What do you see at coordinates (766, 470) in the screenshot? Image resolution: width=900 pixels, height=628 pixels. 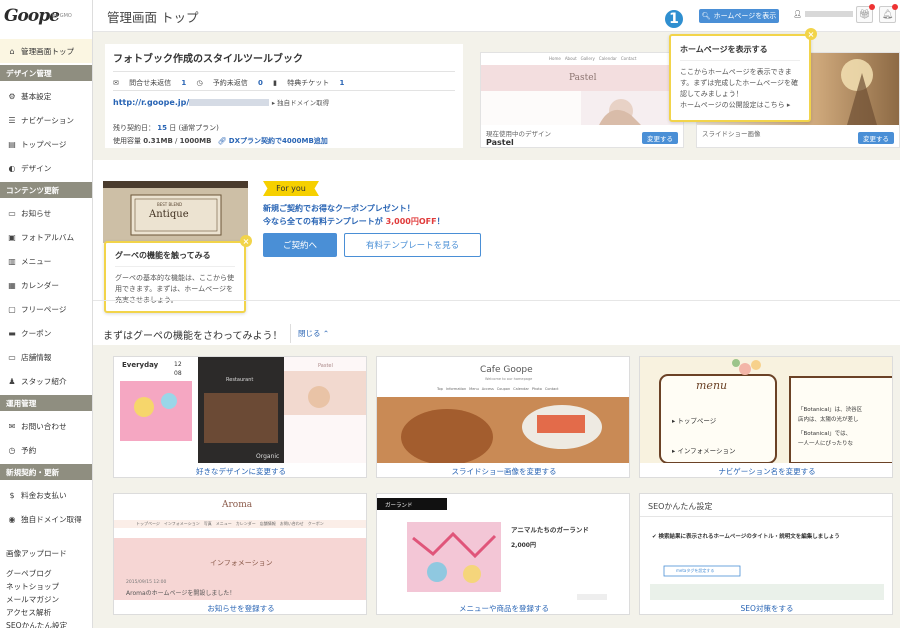 I see `feature-card-label: ナビゲーション名を変更する` at bounding box center [766, 470].